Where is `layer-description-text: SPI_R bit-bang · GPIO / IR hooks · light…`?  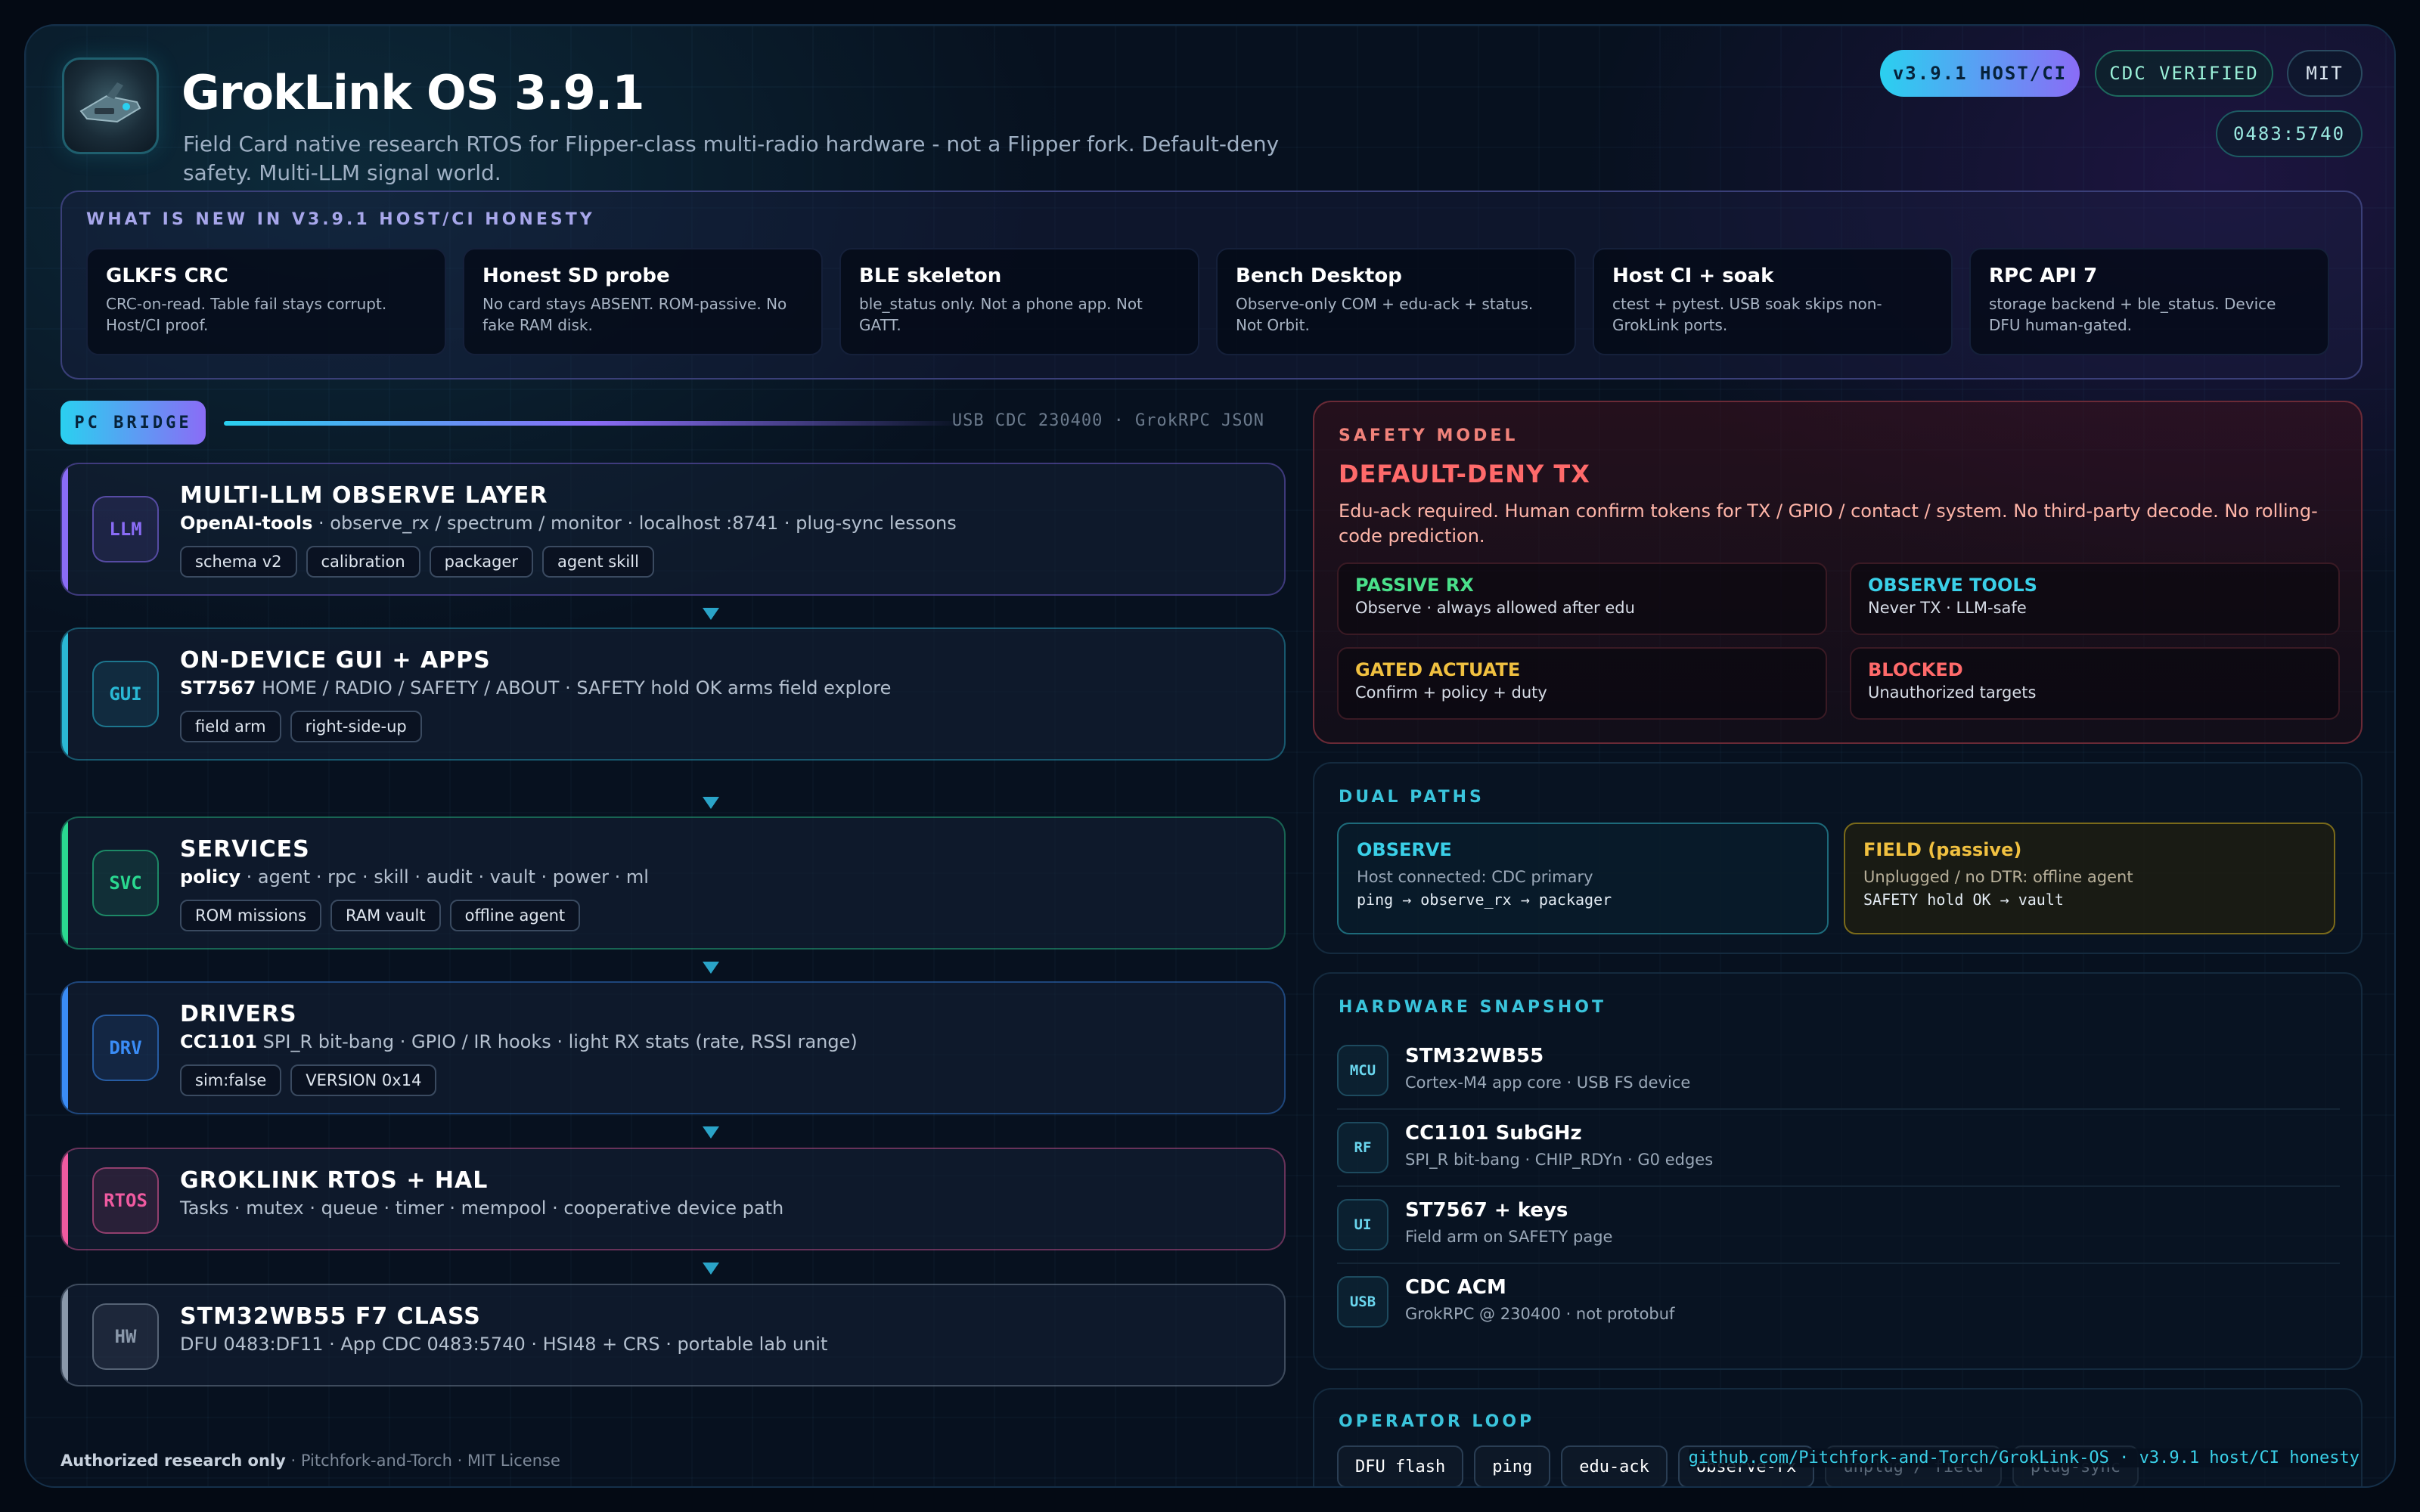
layer-description-text: SPI_R bit-bang · GPIO / IR hooks · light… is located at coordinates (557, 1041).